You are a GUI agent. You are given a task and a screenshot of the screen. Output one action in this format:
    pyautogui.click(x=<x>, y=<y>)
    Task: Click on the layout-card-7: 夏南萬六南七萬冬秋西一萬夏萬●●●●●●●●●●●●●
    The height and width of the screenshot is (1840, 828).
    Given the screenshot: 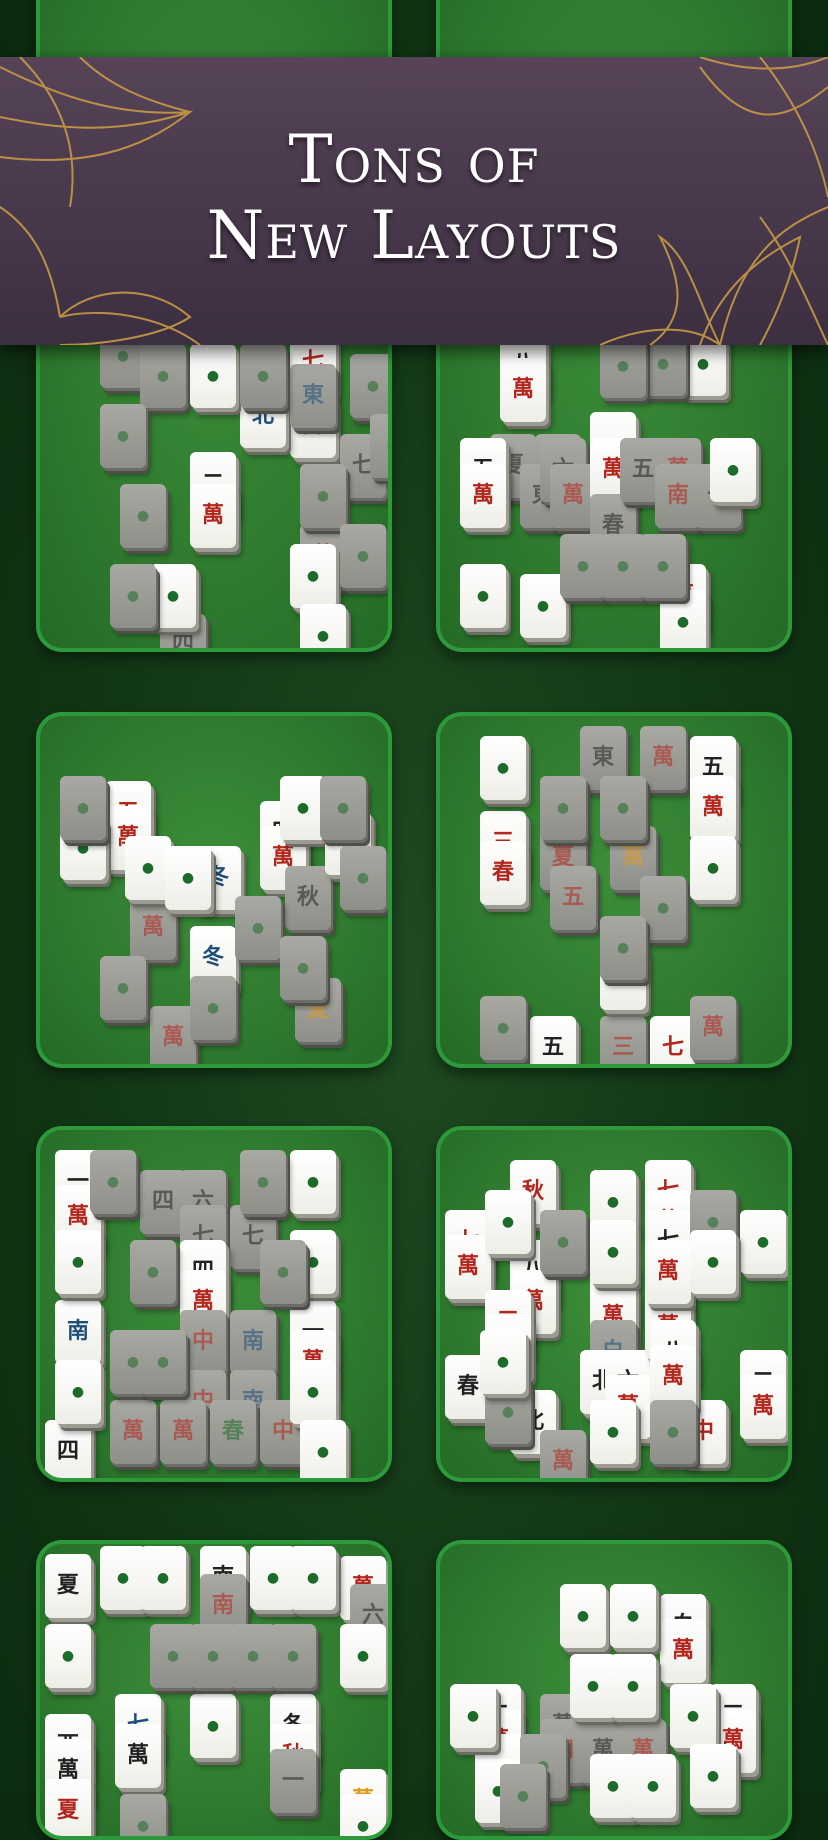 What is the action you would take?
    pyautogui.click(x=214, y=1690)
    